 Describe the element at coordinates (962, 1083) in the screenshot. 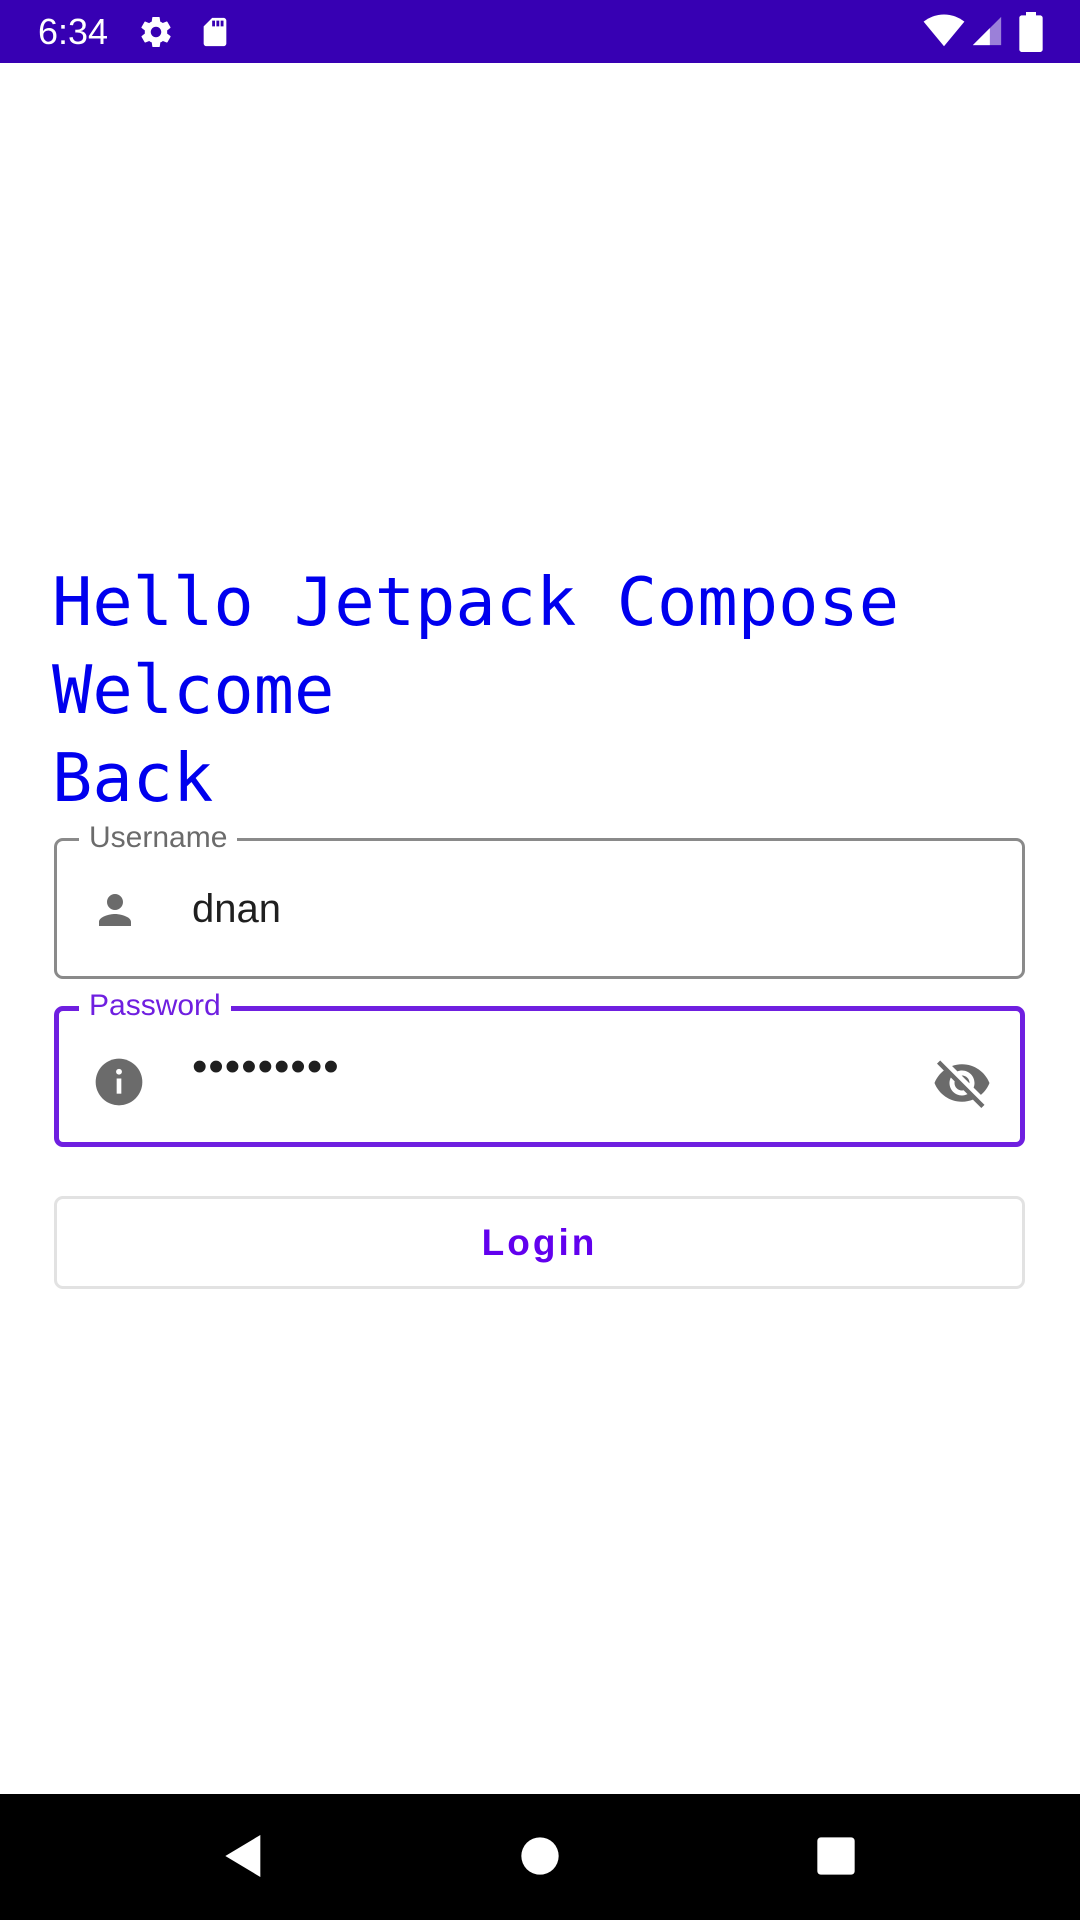

I see `visibility-off-icon` at that location.